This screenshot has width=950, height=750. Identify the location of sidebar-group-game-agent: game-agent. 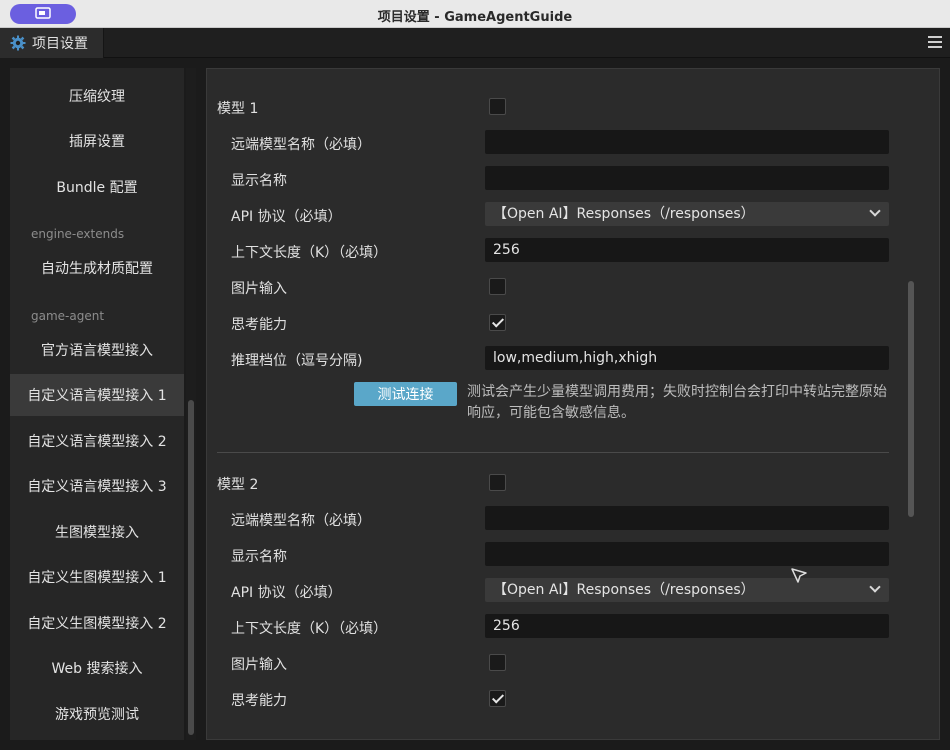
(68, 316).